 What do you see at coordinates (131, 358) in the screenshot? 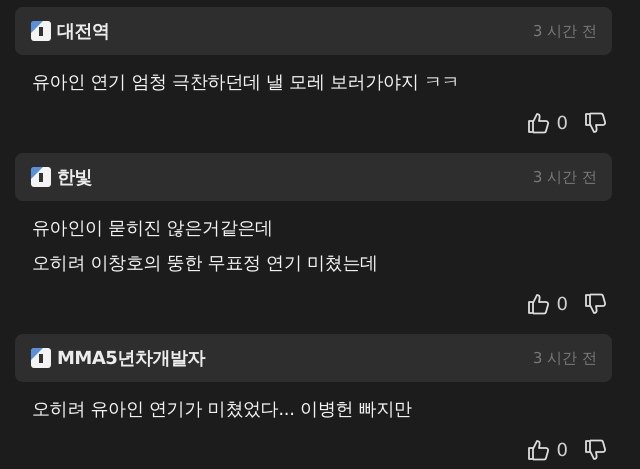
I see `author-name: MMA5년차개발자` at bounding box center [131, 358].